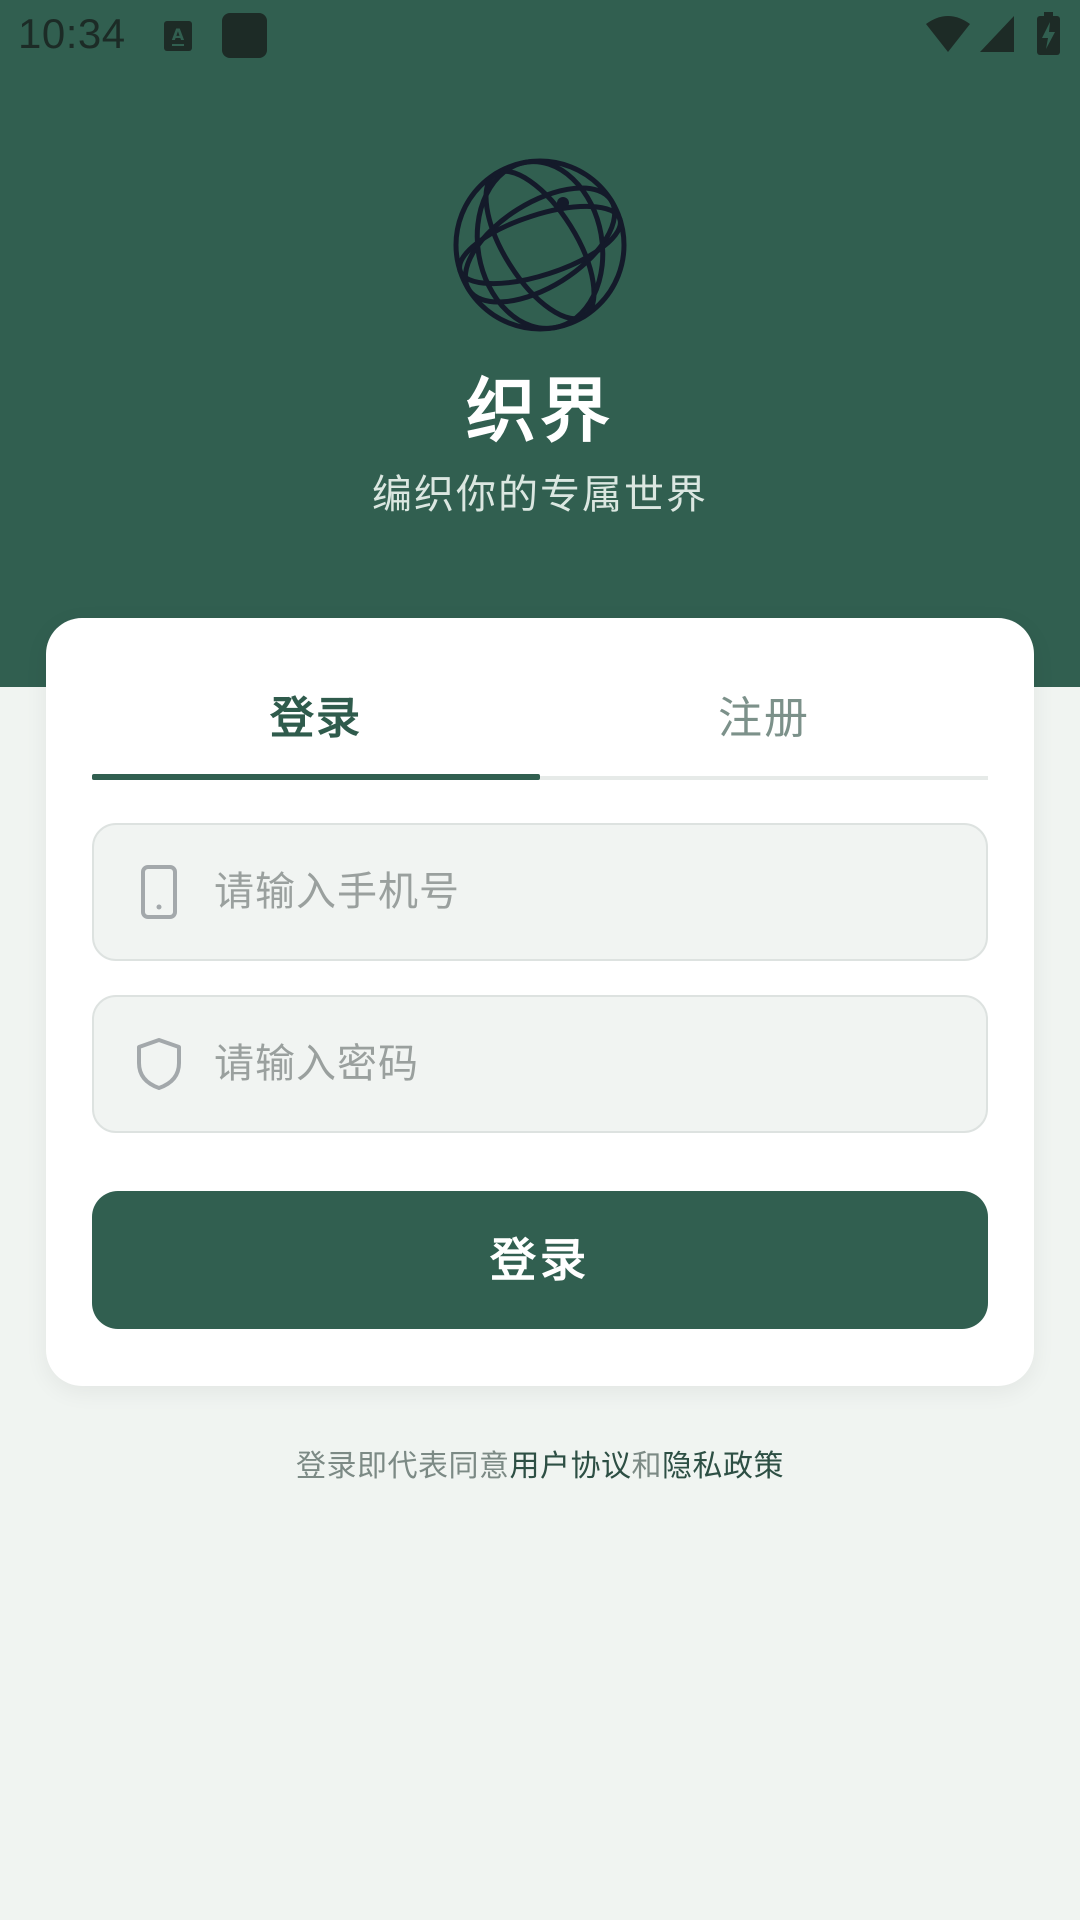 The width and height of the screenshot is (1080, 1920). What do you see at coordinates (72, 33) in the screenshot?
I see `status-time: 10:34` at bounding box center [72, 33].